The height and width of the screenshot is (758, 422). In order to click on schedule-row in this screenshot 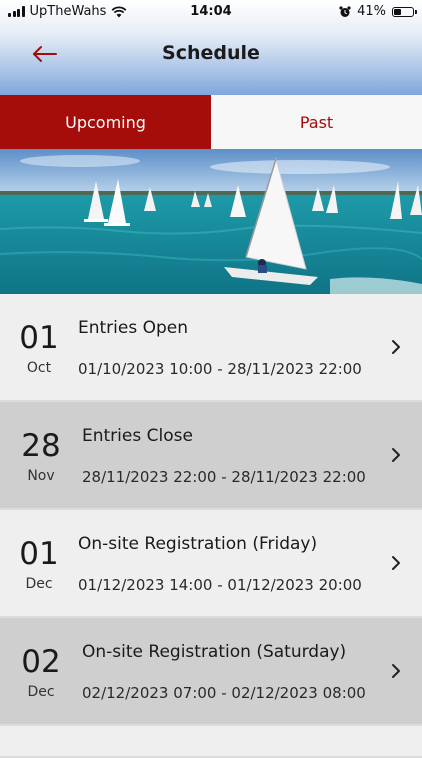, I will do `click(211, 742)`.